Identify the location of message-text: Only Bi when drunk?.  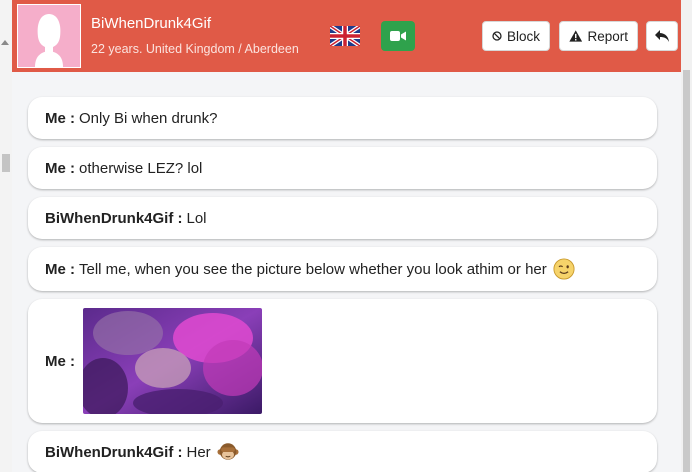
(148, 118).